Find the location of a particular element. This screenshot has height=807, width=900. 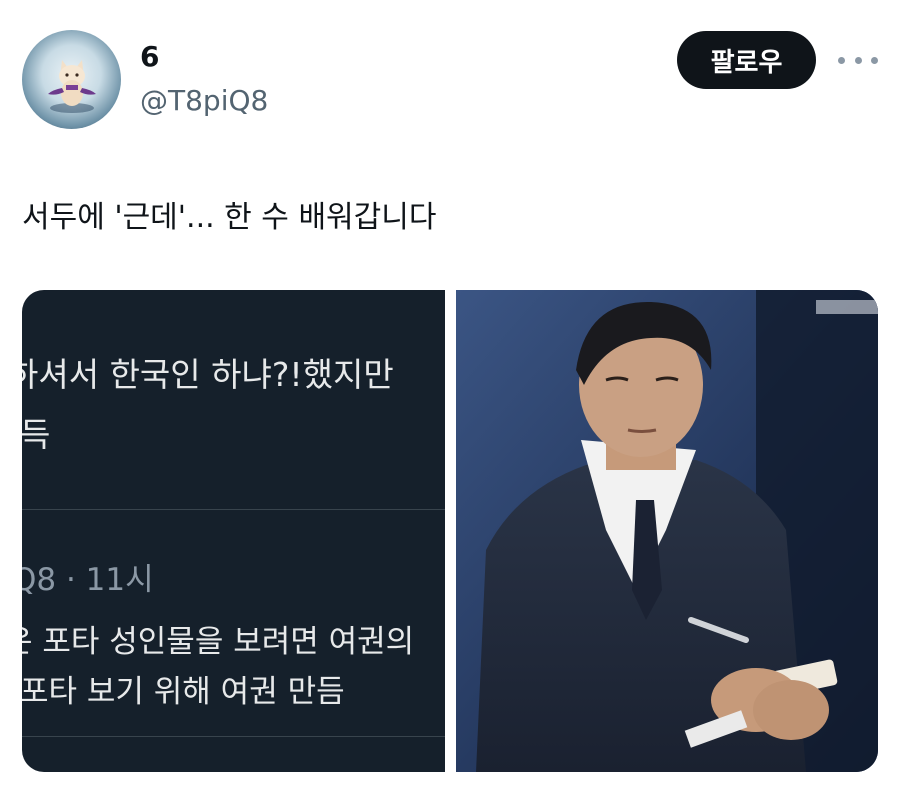

tweet-text: 서두에 '근데'... 한 수 배워갑니다 is located at coordinates (229, 217).